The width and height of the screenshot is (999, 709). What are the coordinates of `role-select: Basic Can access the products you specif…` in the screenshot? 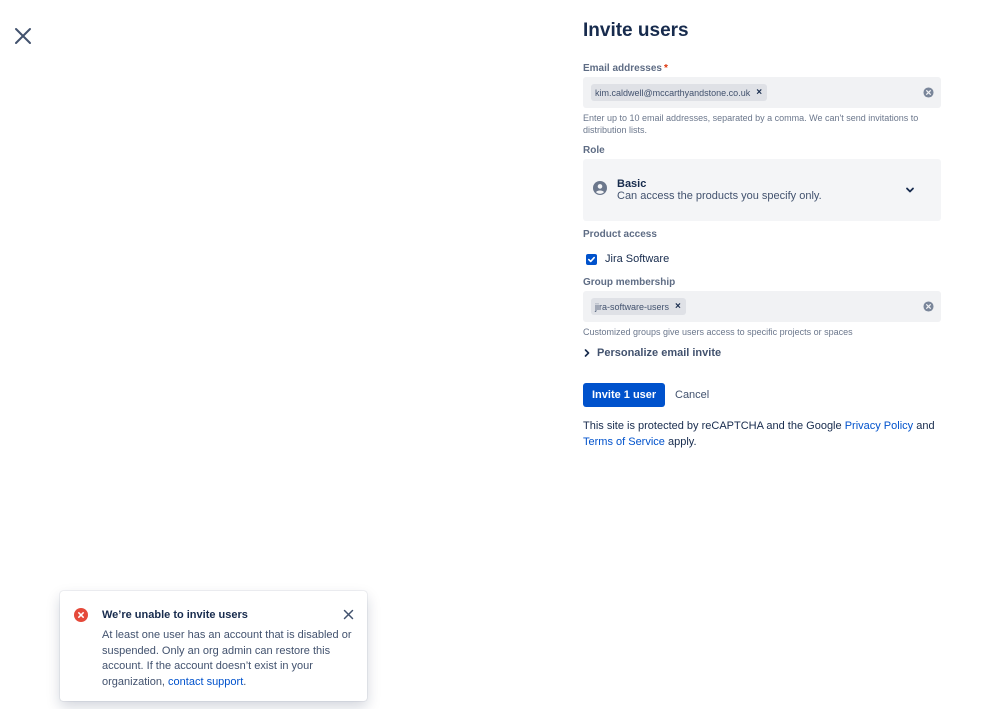 It's located at (762, 190).